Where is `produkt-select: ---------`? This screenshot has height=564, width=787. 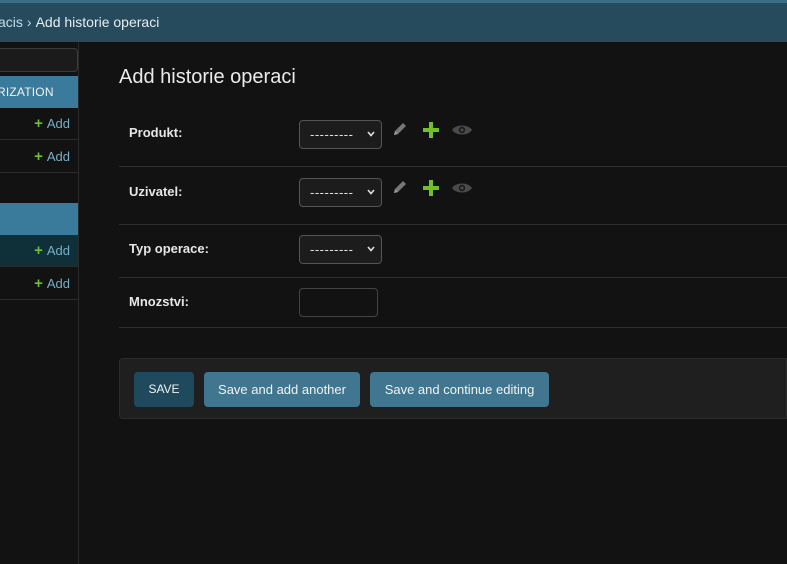 produkt-select: --------- is located at coordinates (340, 134).